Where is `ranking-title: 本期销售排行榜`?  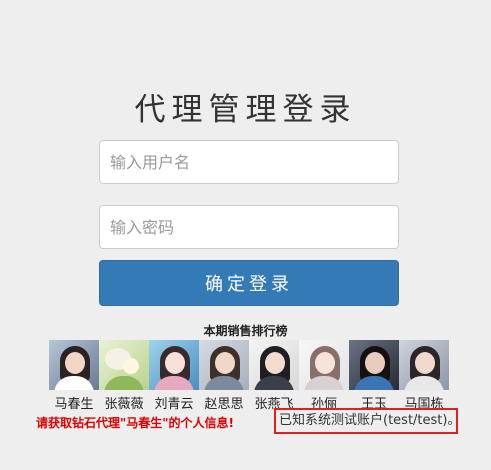 ranking-title: 本期销售排行榜 is located at coordinates (245, 331).